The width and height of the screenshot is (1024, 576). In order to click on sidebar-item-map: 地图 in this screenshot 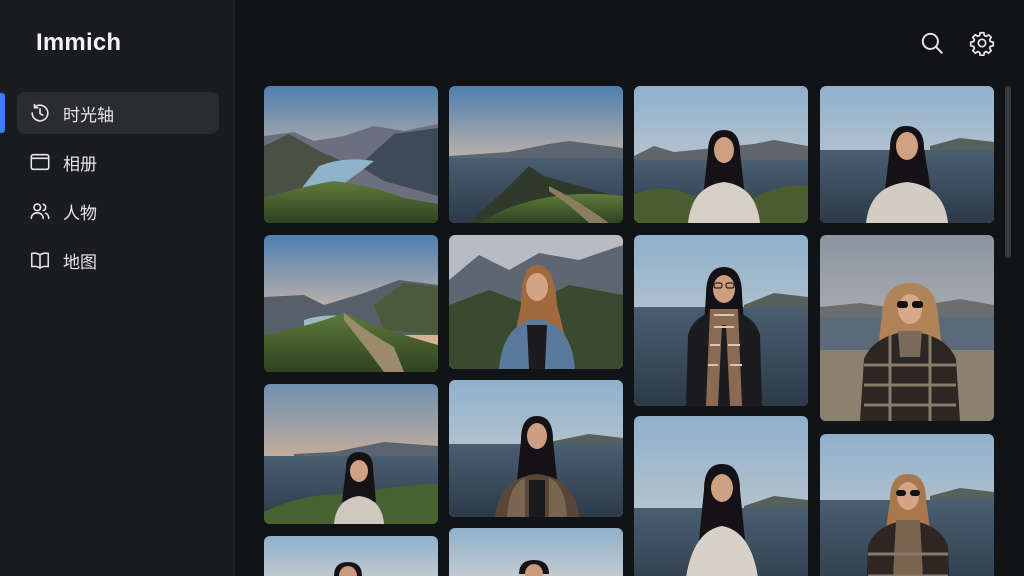, I will do `click(118, 260)`.